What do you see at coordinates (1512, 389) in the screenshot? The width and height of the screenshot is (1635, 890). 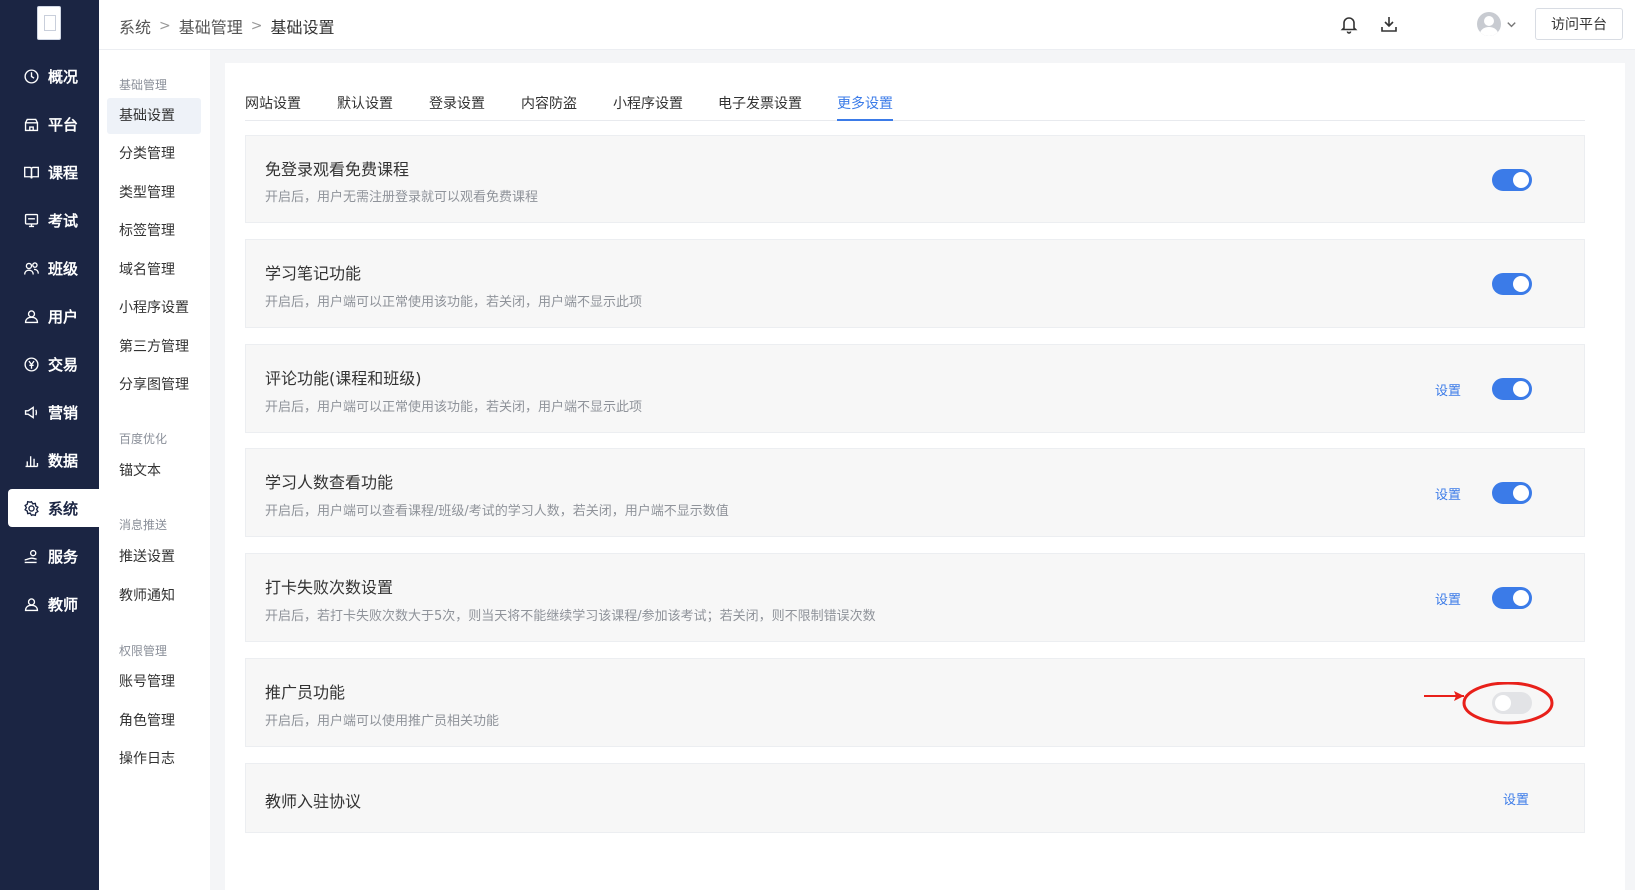 I see `comment-toggle` at bounding box center [1512, 389].